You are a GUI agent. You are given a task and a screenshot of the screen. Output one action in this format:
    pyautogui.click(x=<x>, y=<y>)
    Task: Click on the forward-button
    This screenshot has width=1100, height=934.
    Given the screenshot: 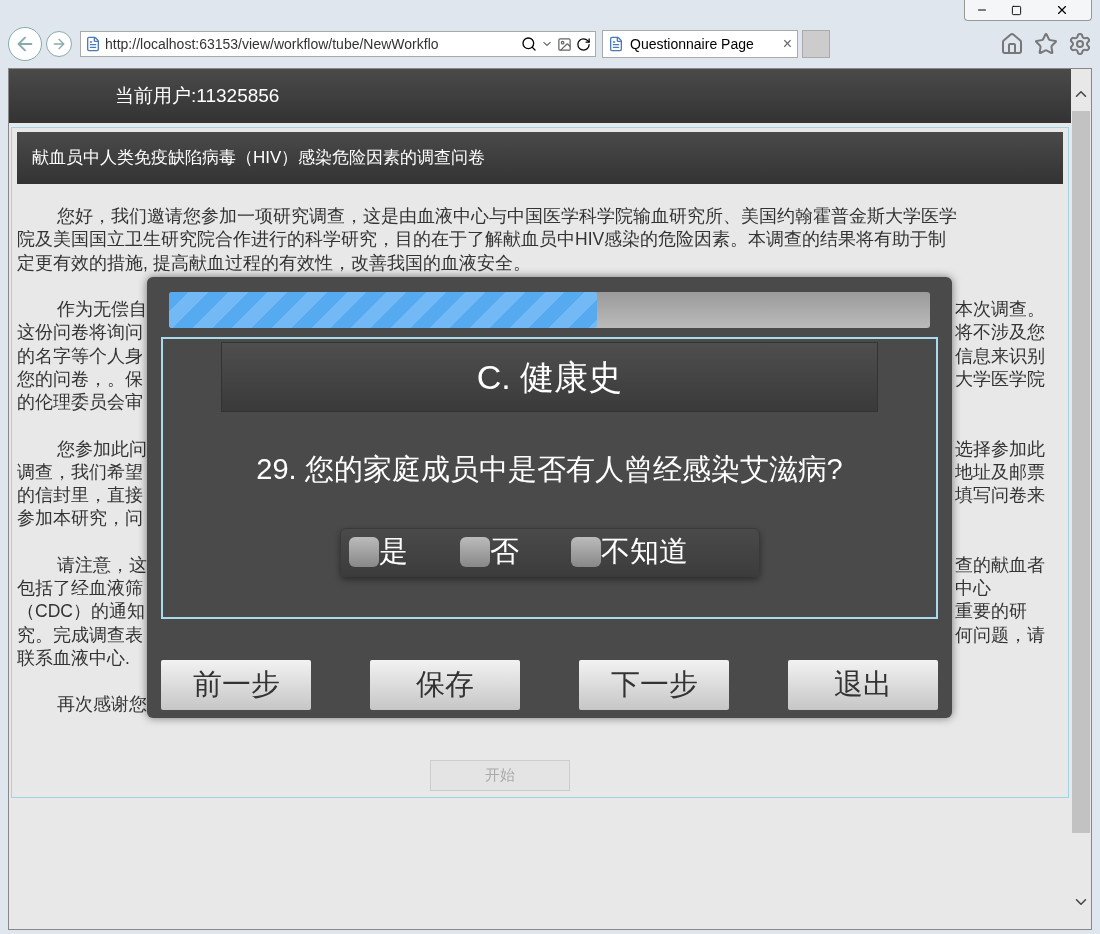 What is the action you would take?
    pyautogui.click(x=59, y=44)
    